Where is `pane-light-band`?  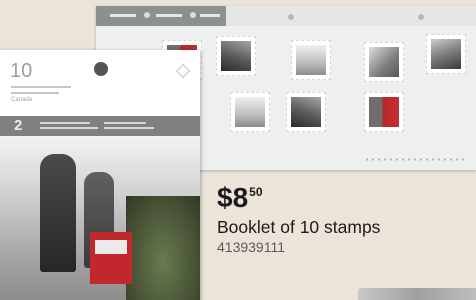 pane-light-band is located at coordinates (351, 16).